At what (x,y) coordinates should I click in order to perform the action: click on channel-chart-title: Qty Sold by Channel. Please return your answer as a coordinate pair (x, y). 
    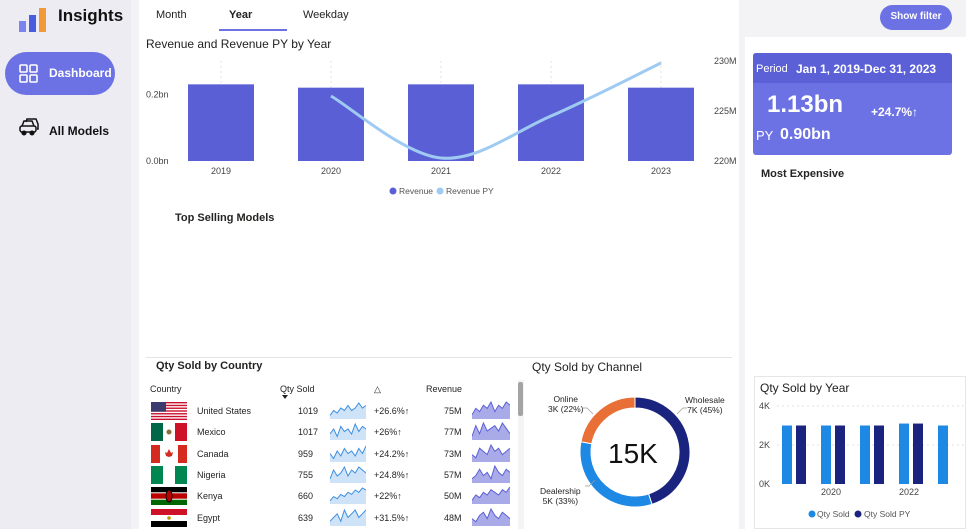
    Looking at the image, I should click on (587, 367).